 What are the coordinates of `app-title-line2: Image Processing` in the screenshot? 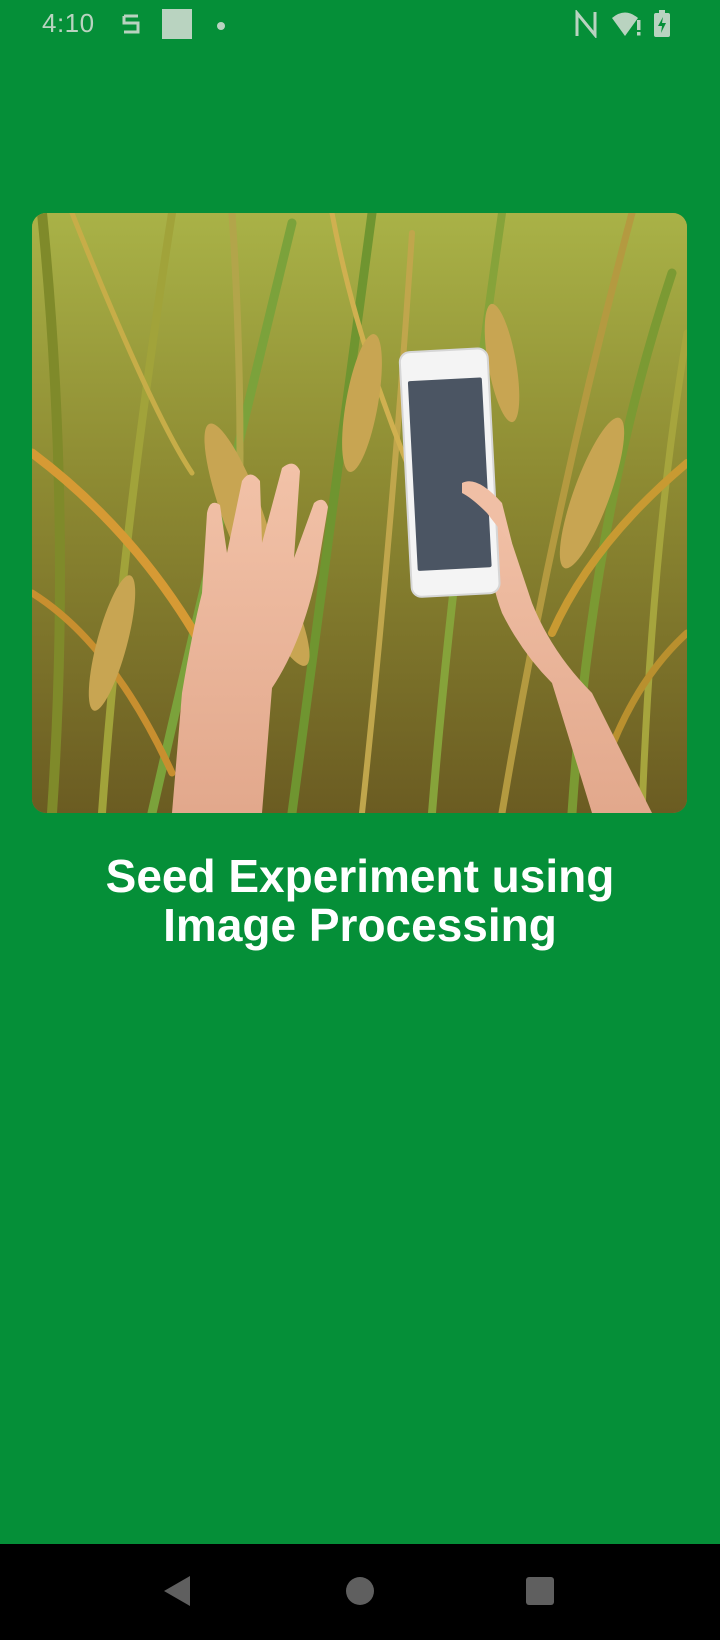 It's located at (360, 925).